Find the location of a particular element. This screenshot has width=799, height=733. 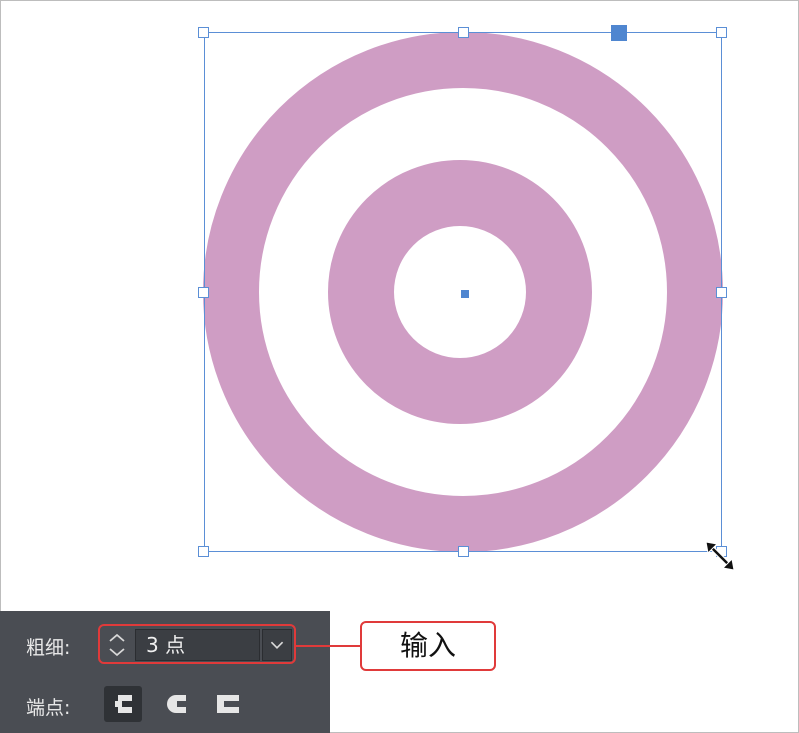

stroke-weight-highlight is located at coordinates (197, 644).